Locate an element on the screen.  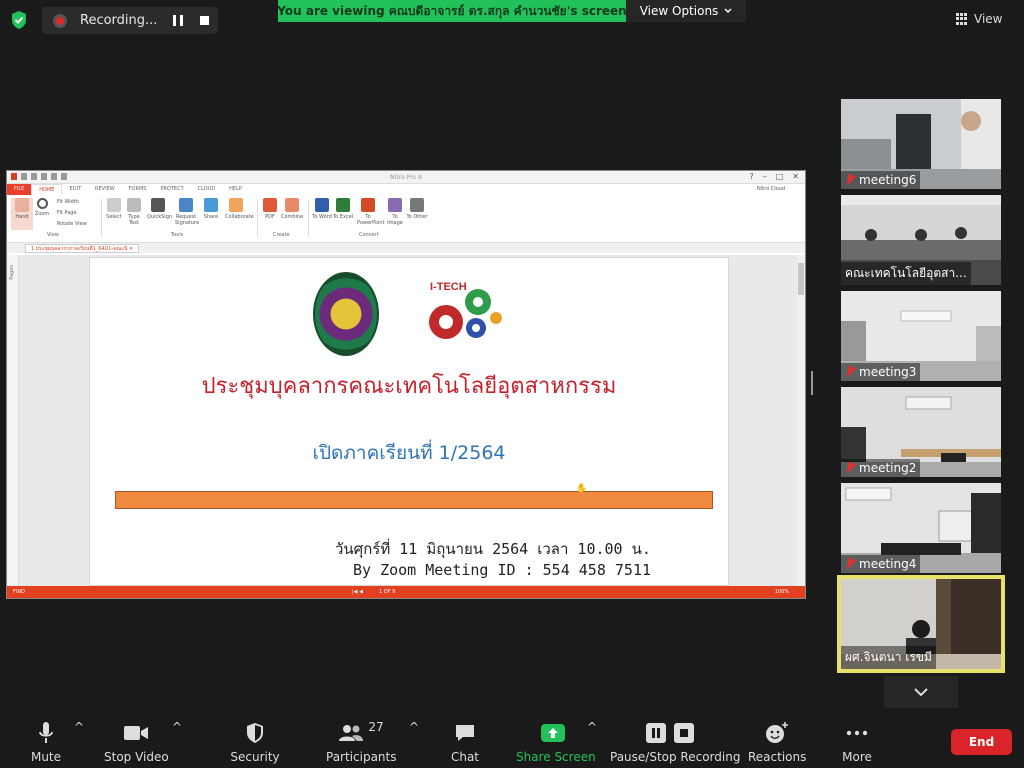
panel-splitter is located at coordinates (812, 383).